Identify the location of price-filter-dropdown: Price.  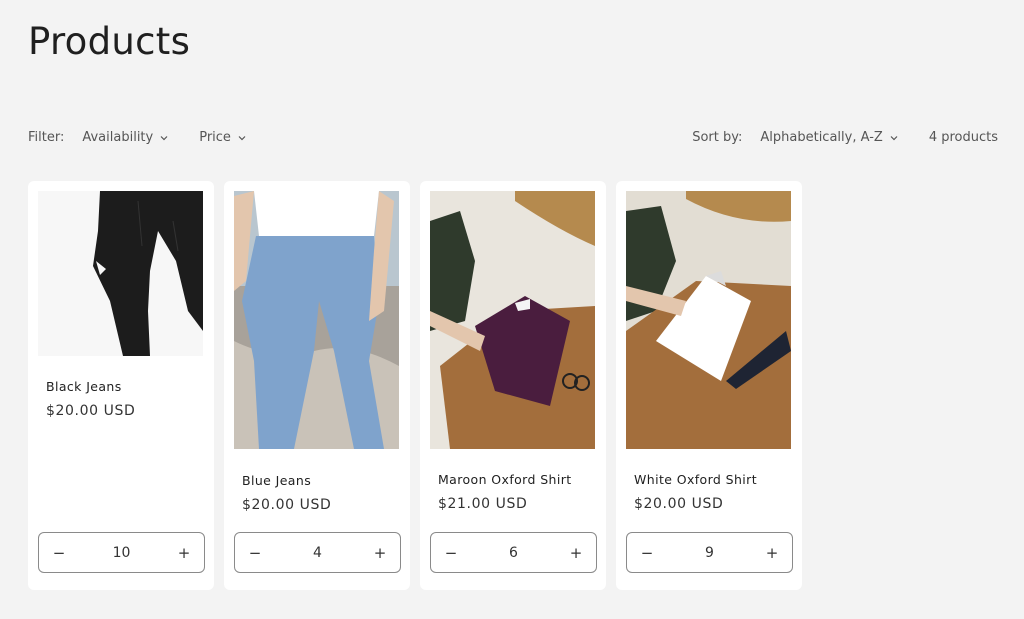
(223, 137).